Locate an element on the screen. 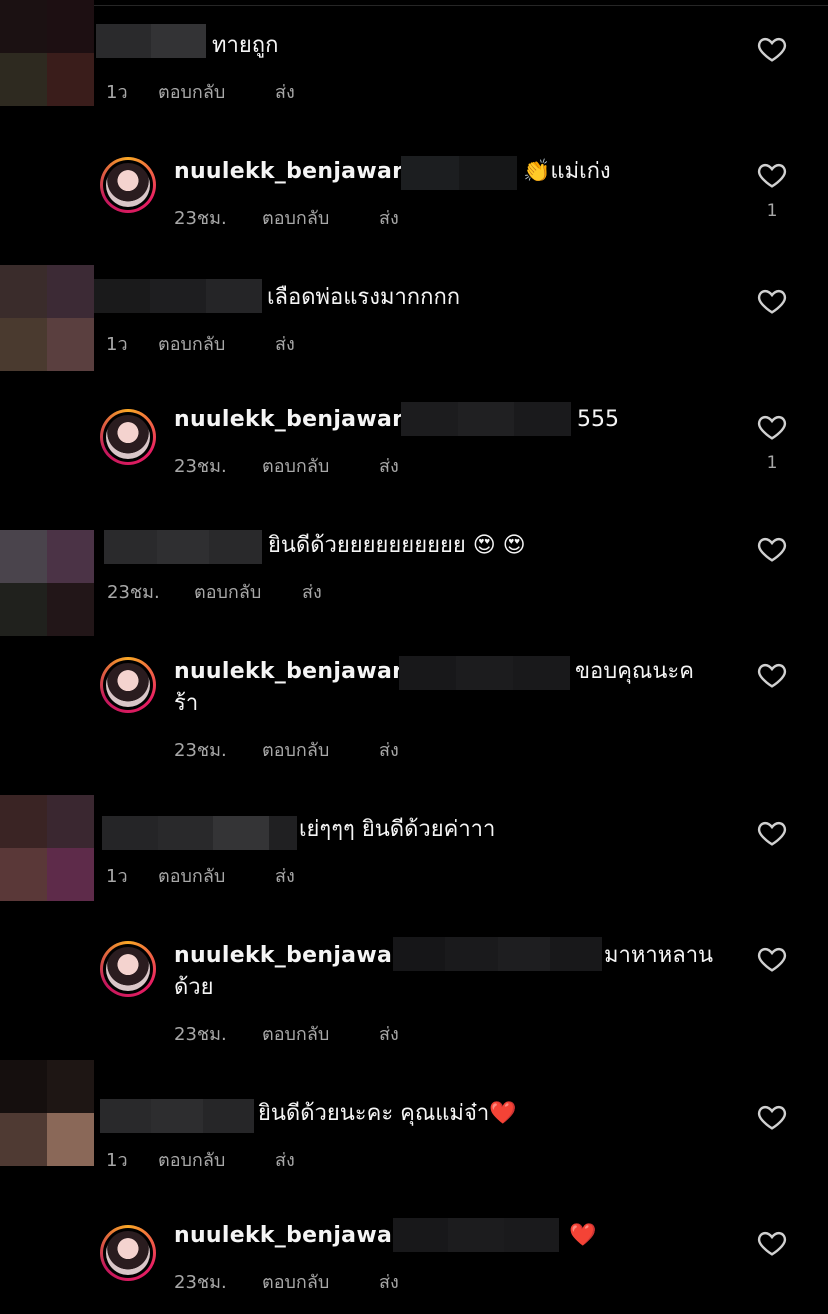 The width and height of the screenshot is (828, 1314). comment-text: เย่ๆๆๆ ยินดีด้วยค่าาา is located at coordinates (397, 829).